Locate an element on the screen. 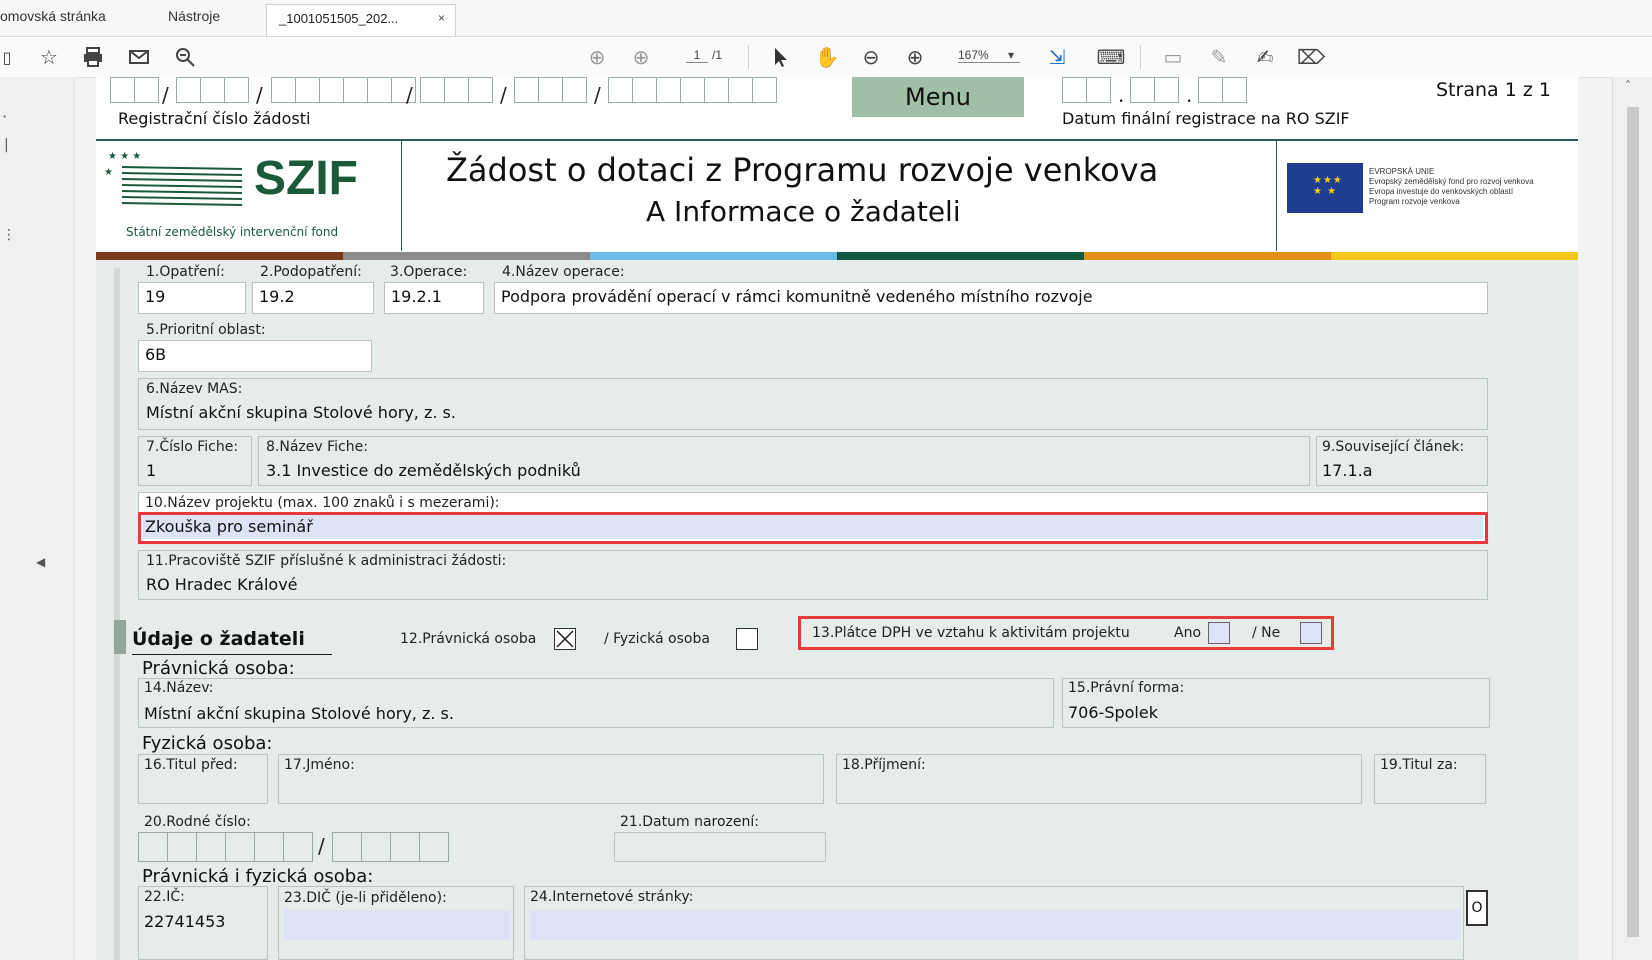  natural-person-label: / Fyzická osoba is located at coordinates (657, 639).